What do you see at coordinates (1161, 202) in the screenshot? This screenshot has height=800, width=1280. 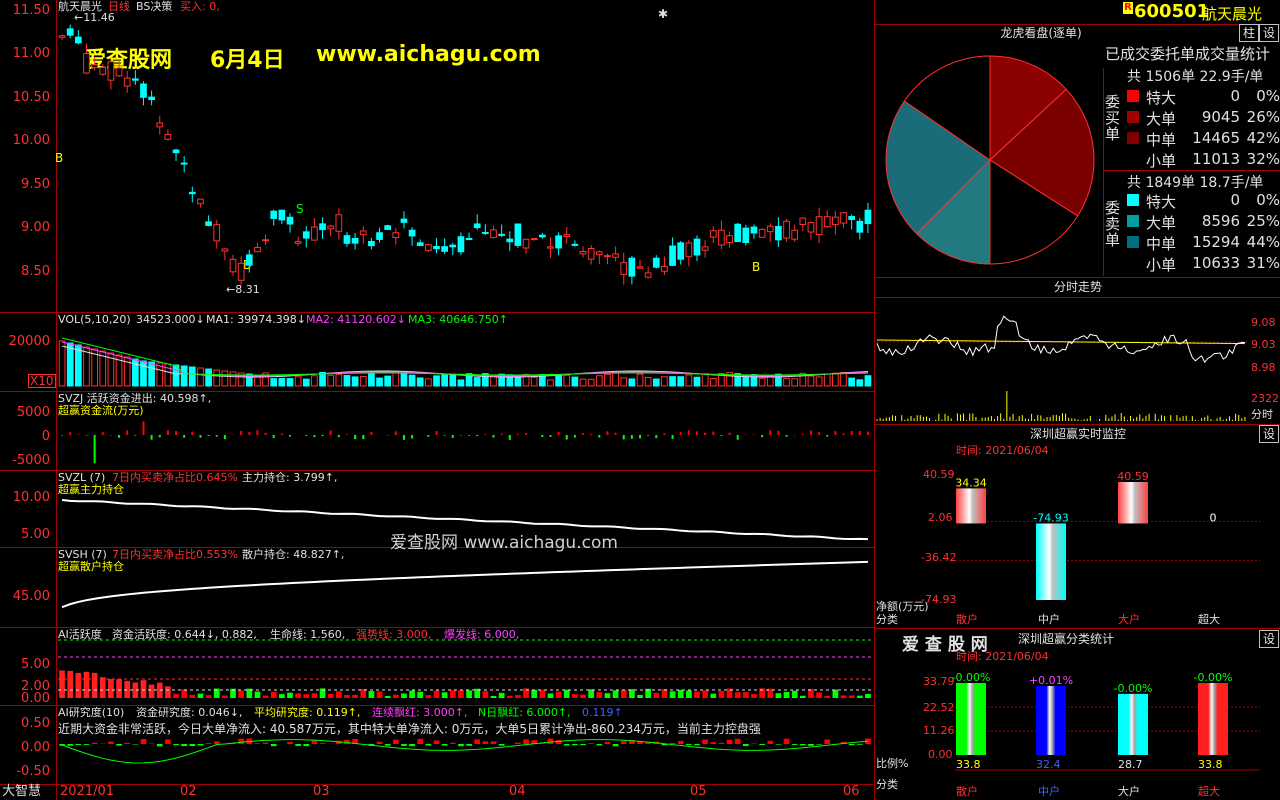 I see `sell-row-label: 特大` at bounding box center [1161, 202].